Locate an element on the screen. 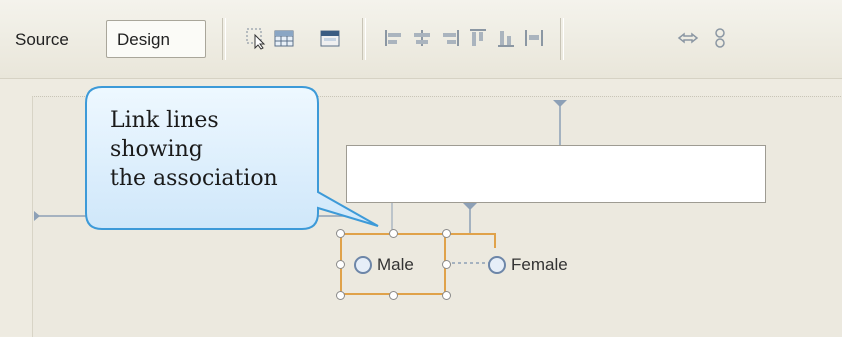 Image resolution: width=842 pixels, height=337 pixels. form-icon is located at coordinates (330, 38).